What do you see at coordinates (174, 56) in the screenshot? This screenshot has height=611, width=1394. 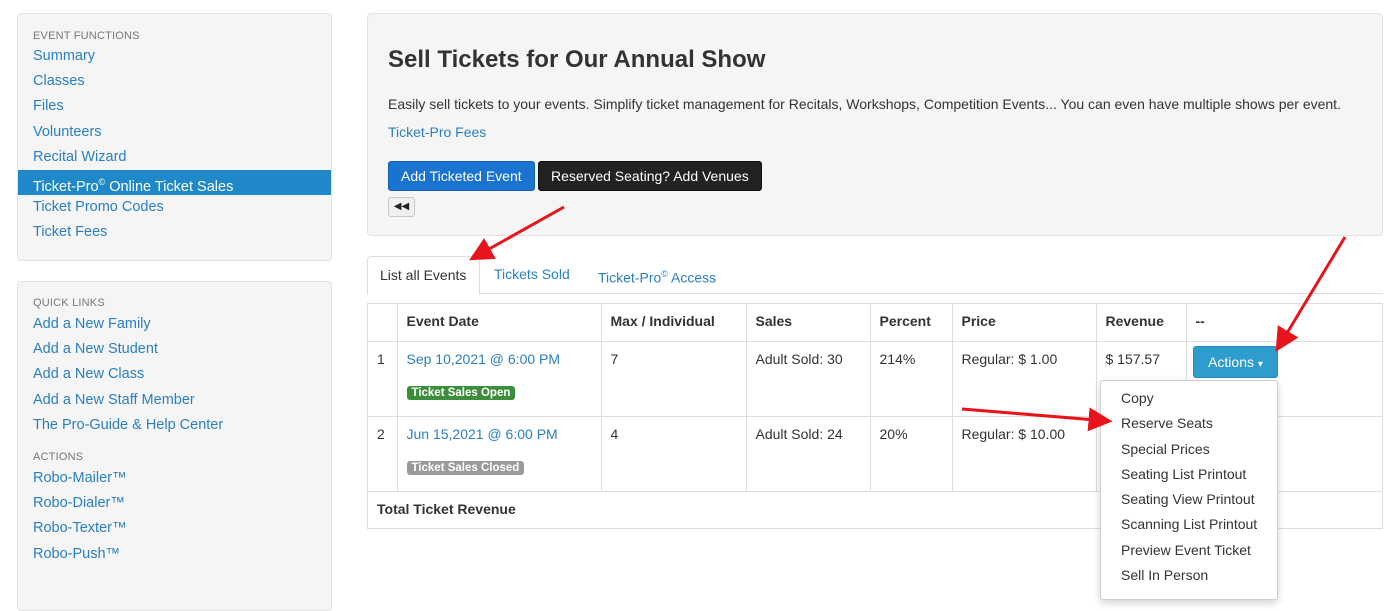 I see `sidebar-item-summary: Summary` at bounding box center [174, 56].